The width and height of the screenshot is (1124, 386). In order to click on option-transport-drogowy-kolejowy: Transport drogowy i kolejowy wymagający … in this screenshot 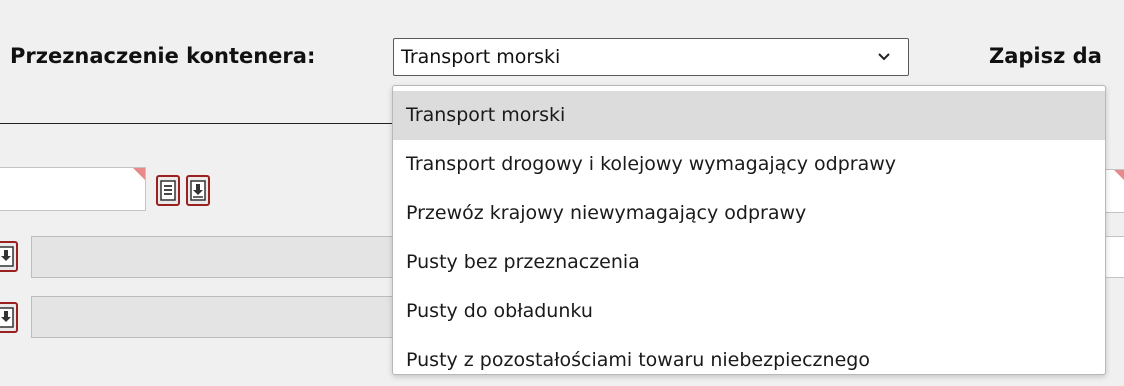, I will do `click(749, 164)`.